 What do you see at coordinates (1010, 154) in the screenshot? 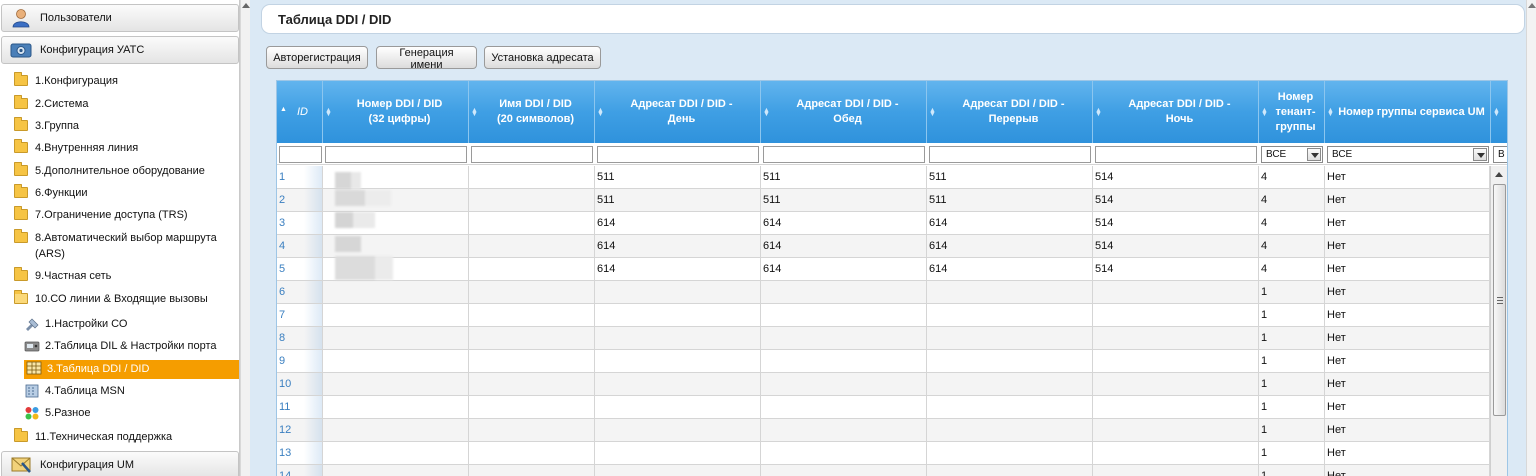
I see `filter-dest-break-input` at bounding box center [1010, 154].